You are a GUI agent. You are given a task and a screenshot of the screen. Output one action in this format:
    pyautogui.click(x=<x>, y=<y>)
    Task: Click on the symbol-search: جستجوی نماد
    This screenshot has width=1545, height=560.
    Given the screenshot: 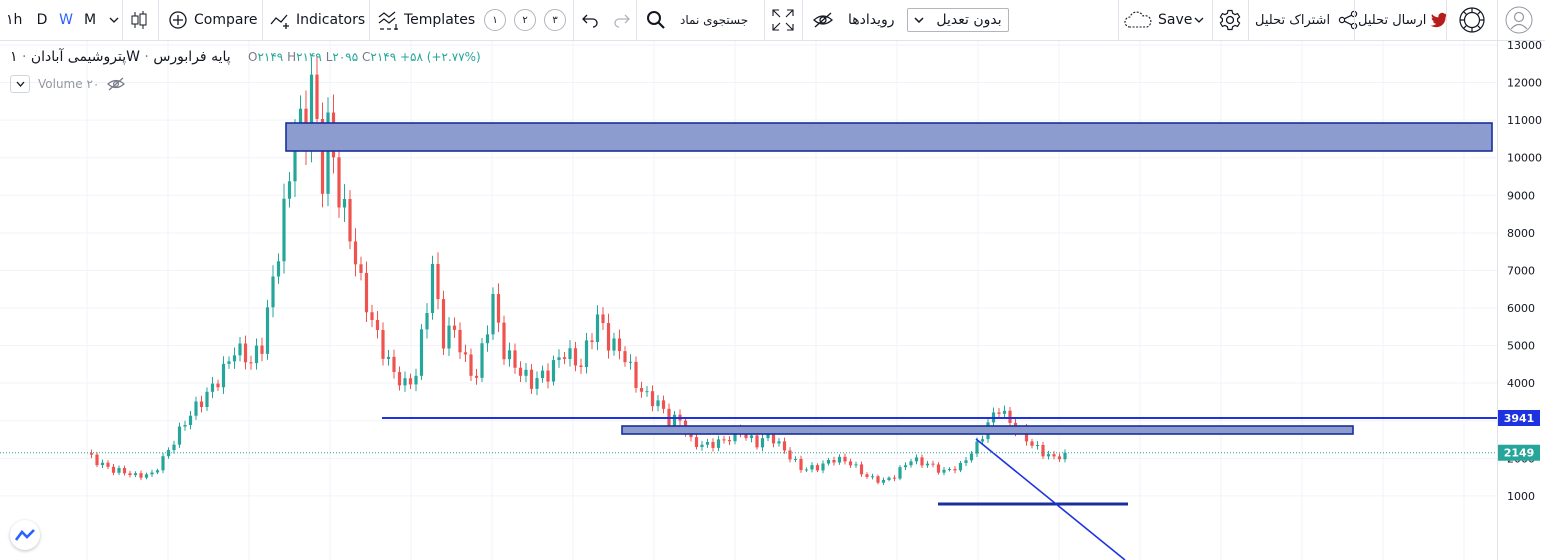 What is the action you would take?
    pyautogui.click(x=697, y=20)
    